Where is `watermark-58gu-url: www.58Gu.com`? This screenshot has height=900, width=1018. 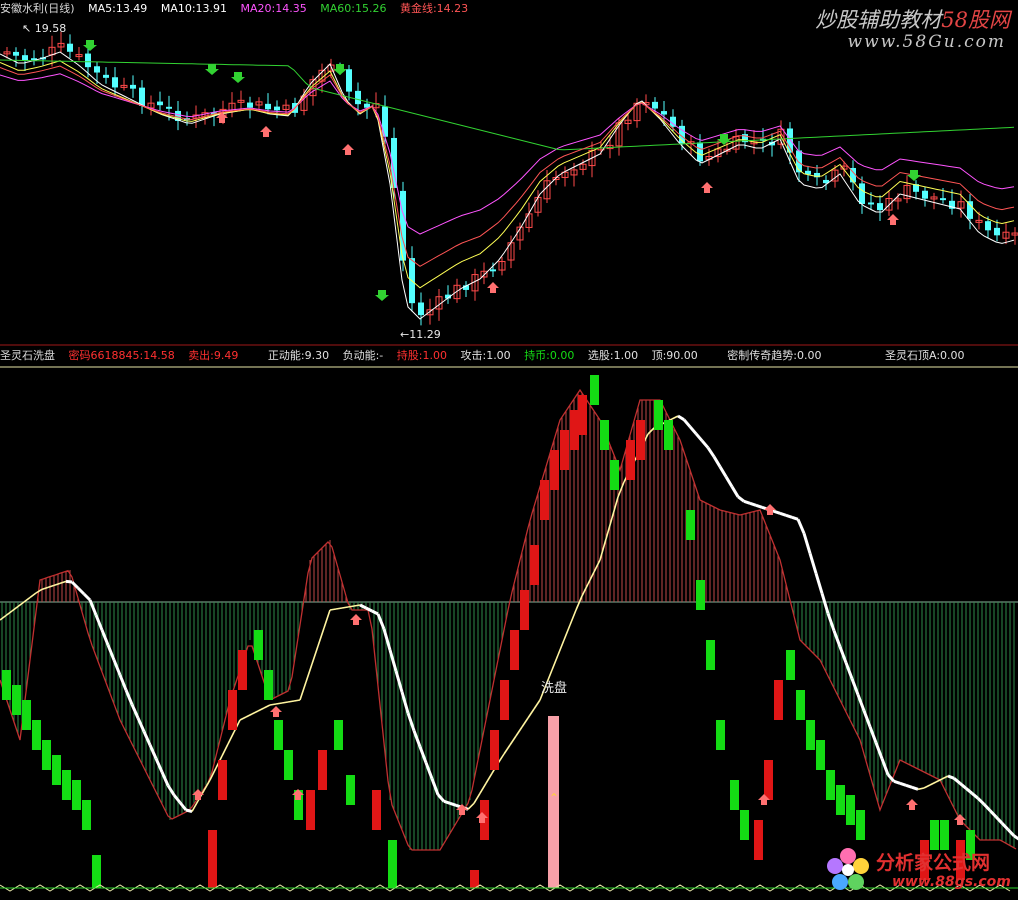 watermark-58gu-url: www.58Gu.com is located at coordinates (926, 42).